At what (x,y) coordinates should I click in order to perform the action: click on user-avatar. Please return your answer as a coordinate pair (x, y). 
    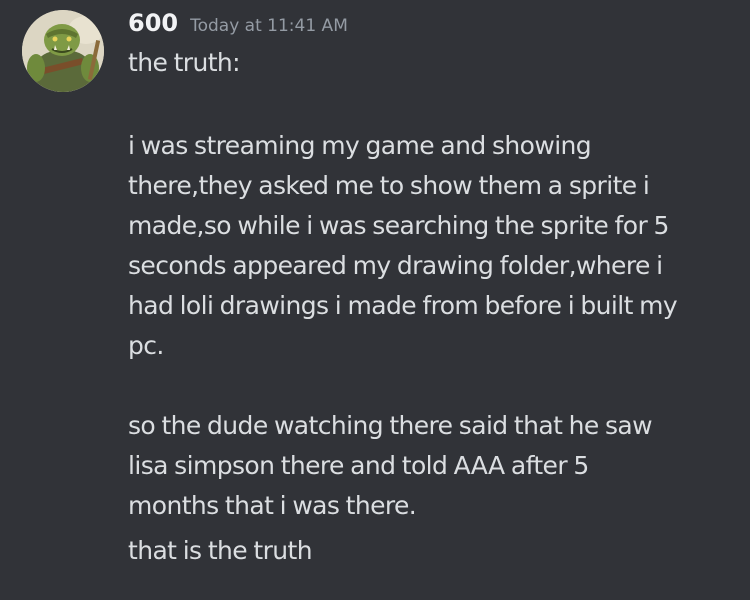
    Looking at the image, I should click on (63, 51).